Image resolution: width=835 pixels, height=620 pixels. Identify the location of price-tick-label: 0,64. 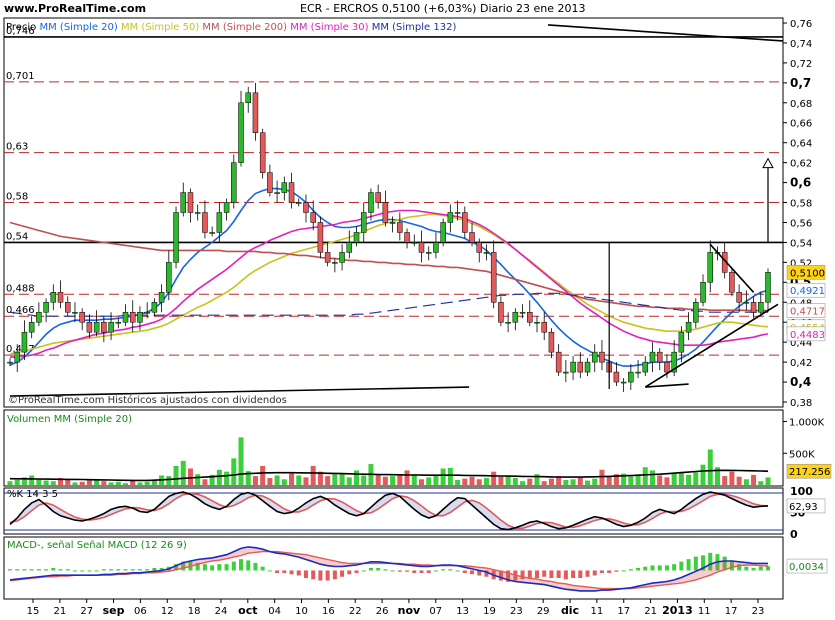
(801, 144).